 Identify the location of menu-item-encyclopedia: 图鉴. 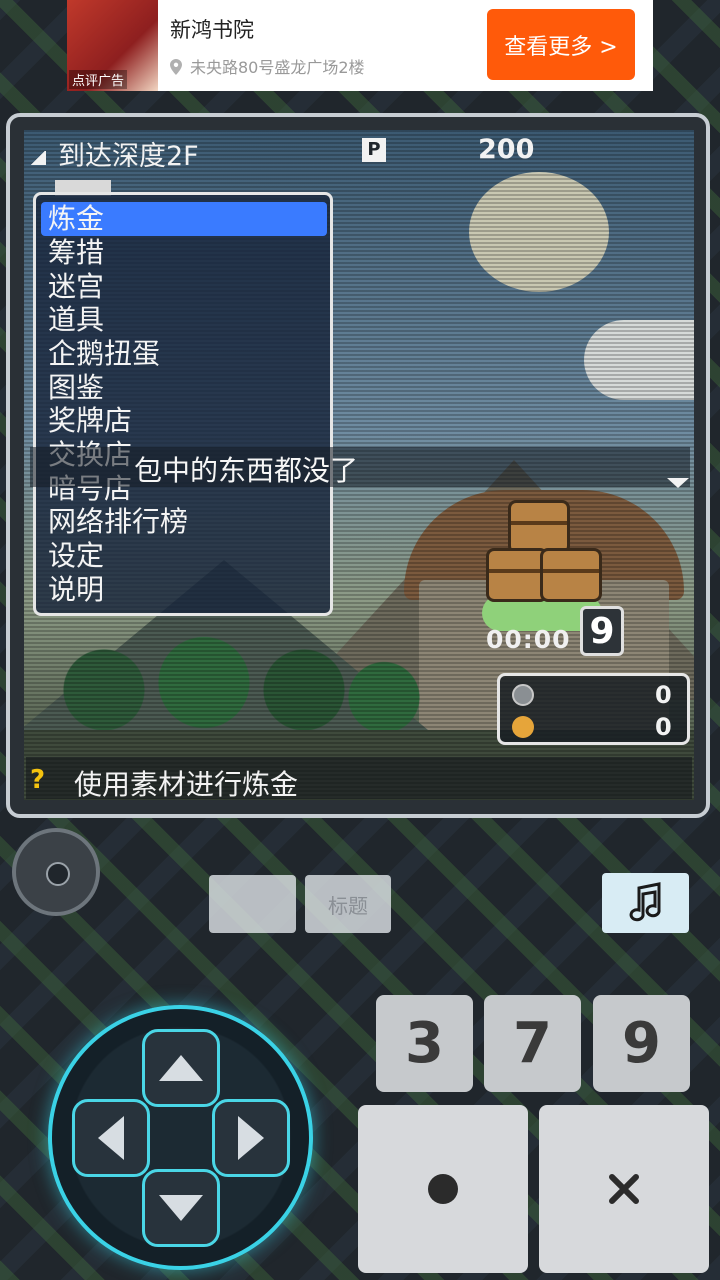
(76, 388).